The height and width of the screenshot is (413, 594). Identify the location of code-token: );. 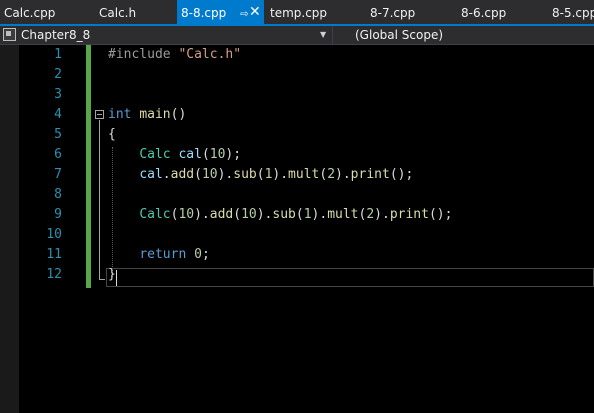
(233, 154).